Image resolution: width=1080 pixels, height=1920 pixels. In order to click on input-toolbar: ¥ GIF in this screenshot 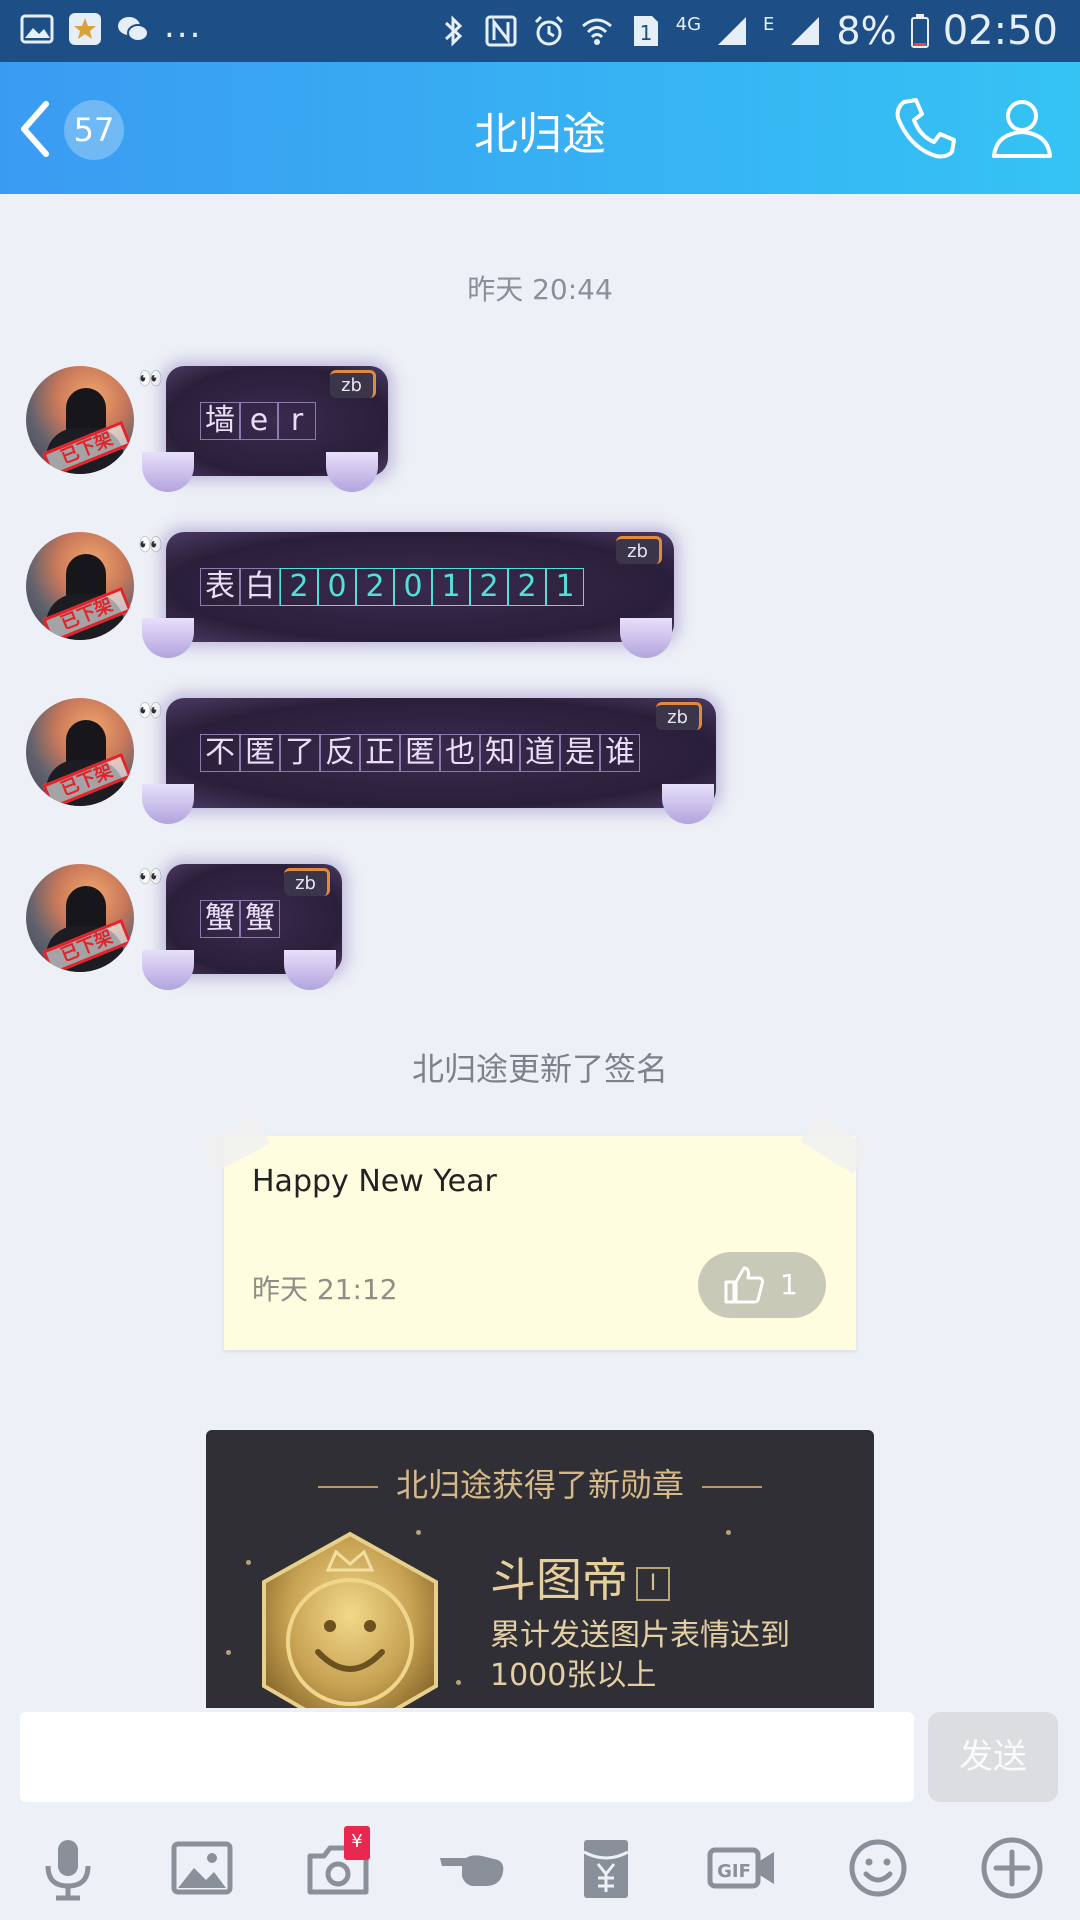, I will do `click(540, 1871)`.